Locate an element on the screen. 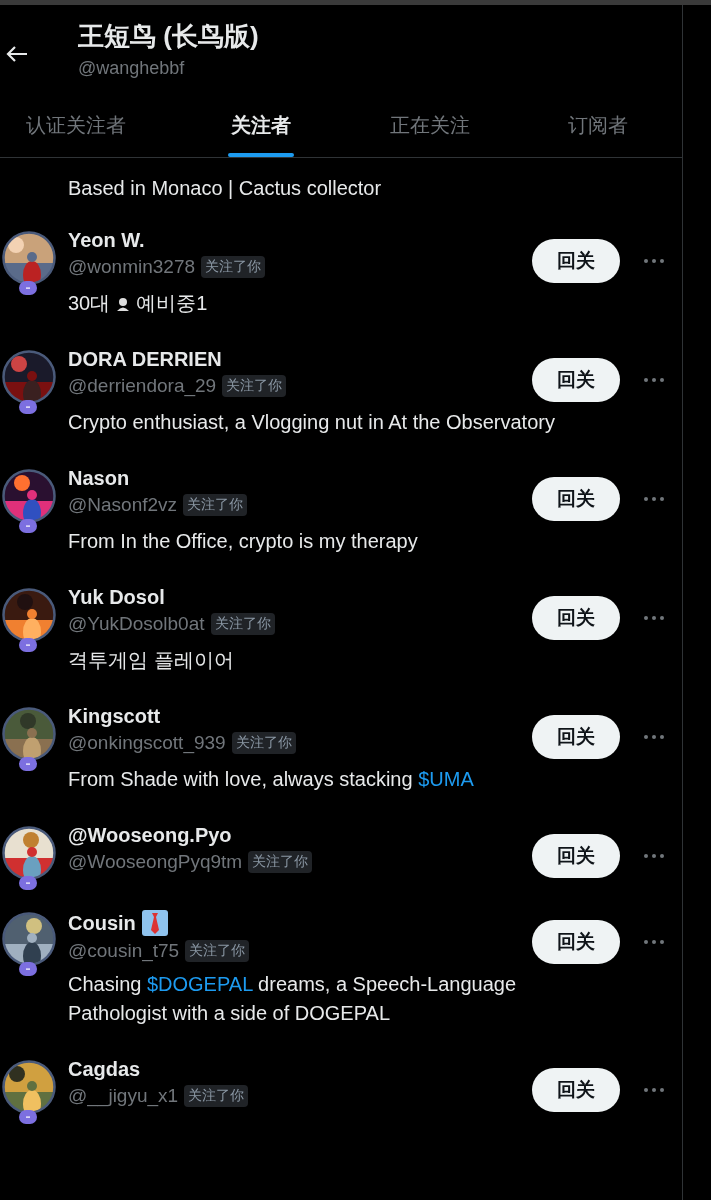 The width and height of the screenshot is (711, 1200). bio-text: Crypto enthusiast, a Vlogging nut in At the Observatory is located at coordinates (312, 422).